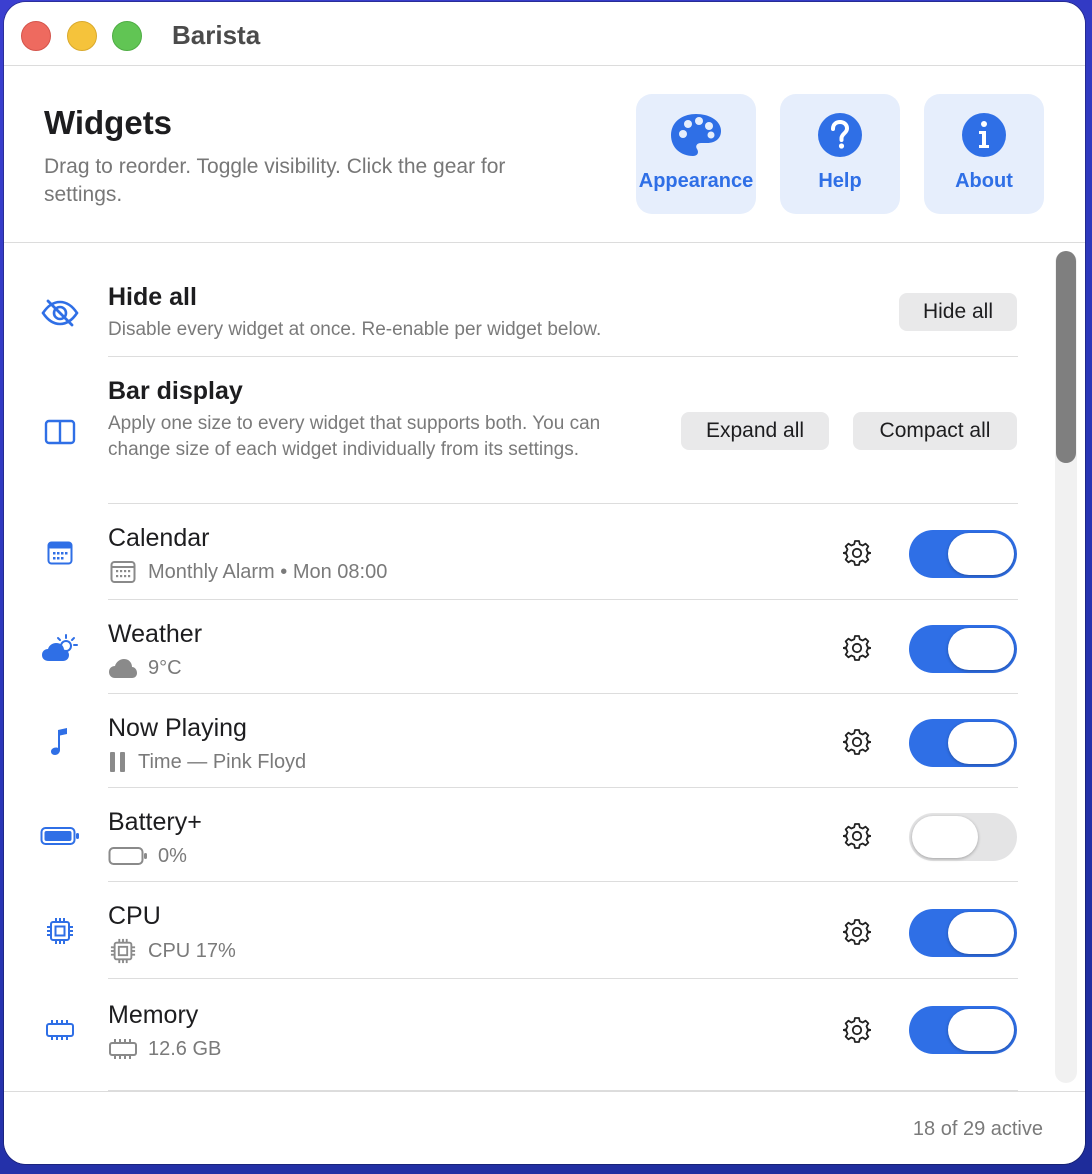 The image size is (1092, 1174). I want to click on widget-status: CPU 17%, so click(172, 951).